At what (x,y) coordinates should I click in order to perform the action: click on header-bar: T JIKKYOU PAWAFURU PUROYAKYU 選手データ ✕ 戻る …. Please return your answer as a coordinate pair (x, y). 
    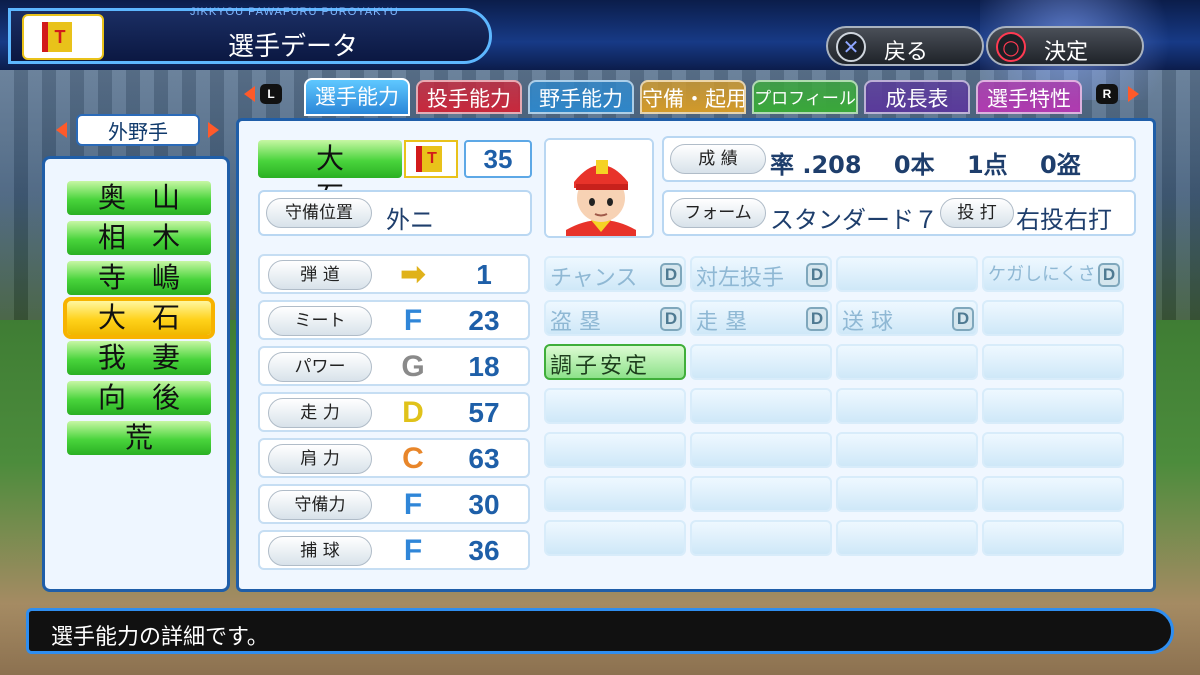
    Looking at the image, I should click on (600, 50).